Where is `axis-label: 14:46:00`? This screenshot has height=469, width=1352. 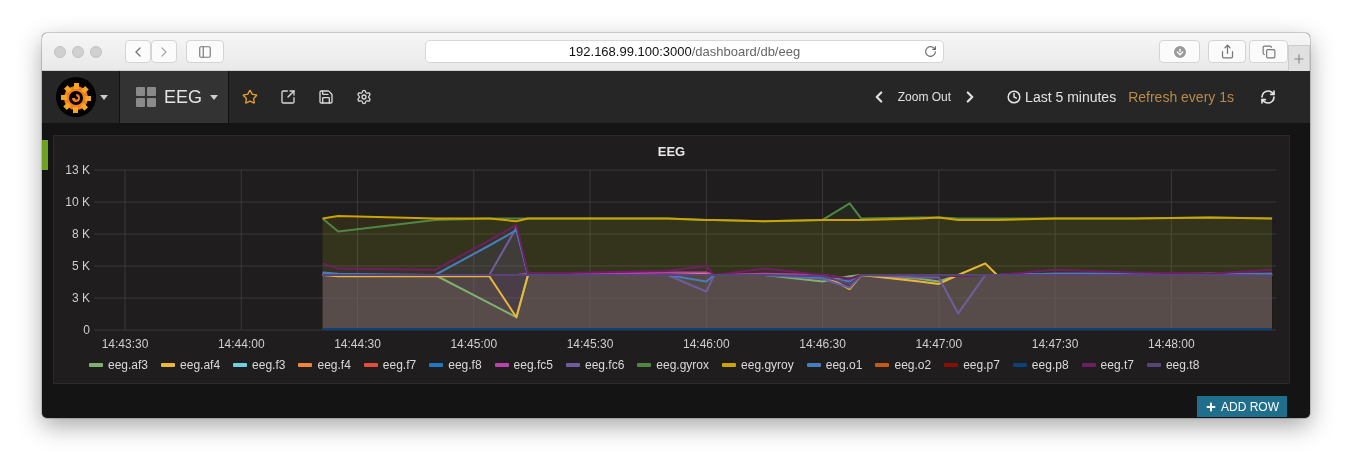
axis-label: 14:46:00 is located at coordinates (706, 344).